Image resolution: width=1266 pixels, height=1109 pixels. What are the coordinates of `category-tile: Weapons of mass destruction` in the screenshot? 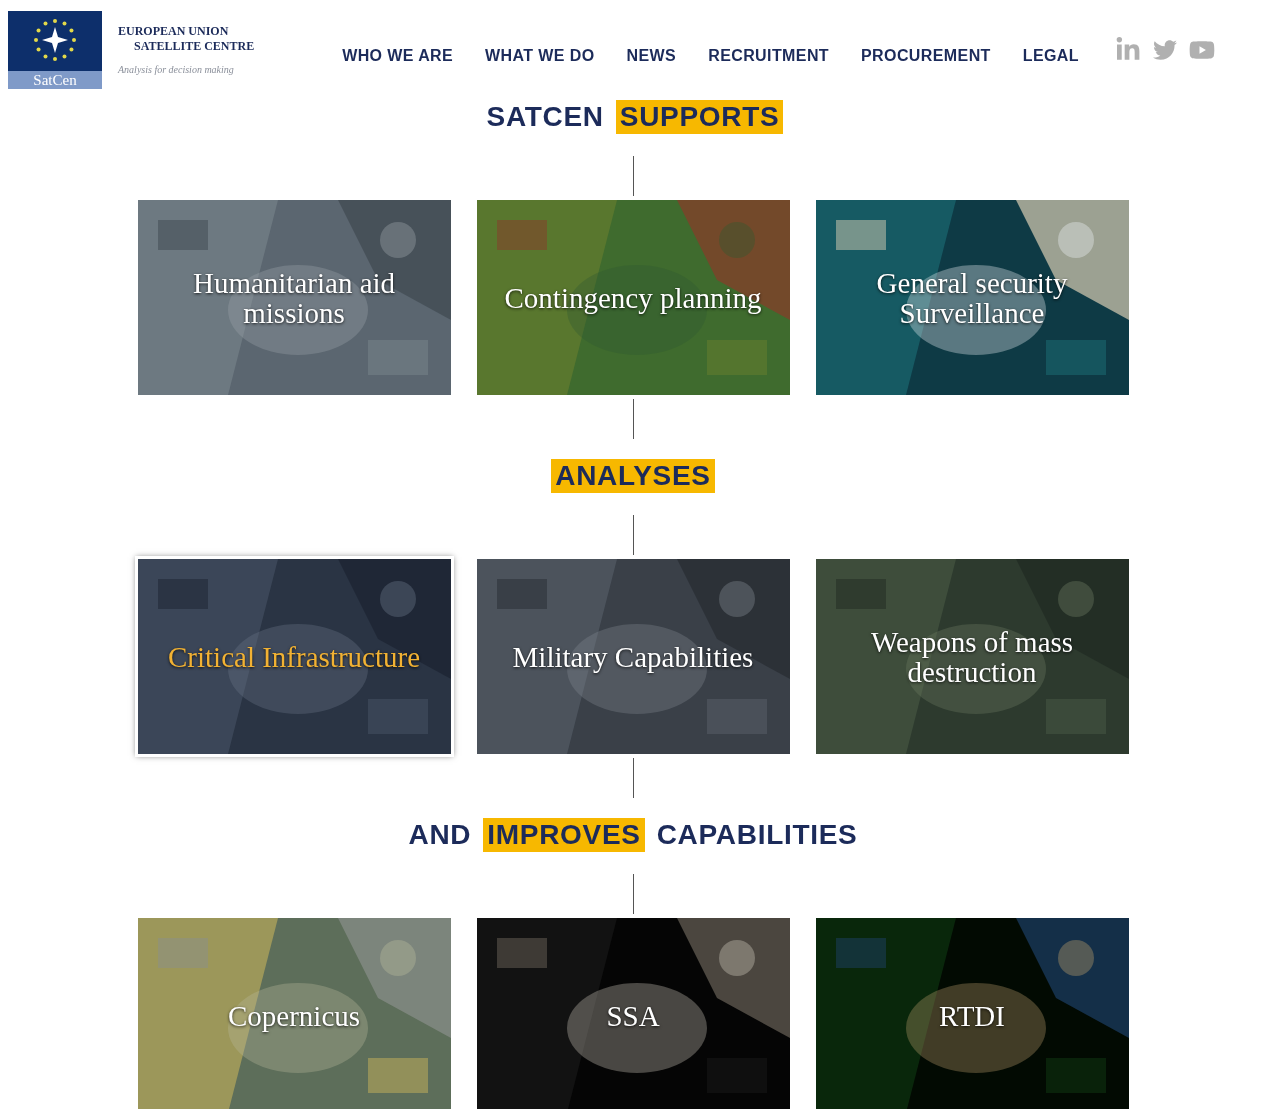 It's located at (972, 656).